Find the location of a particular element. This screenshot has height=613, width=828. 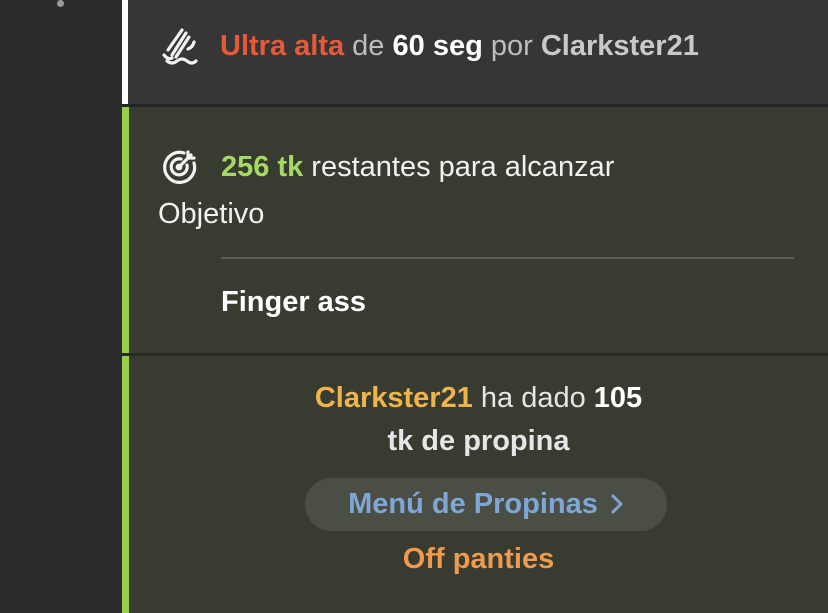

chevron-right-icon is located at coordinates (617, 504).